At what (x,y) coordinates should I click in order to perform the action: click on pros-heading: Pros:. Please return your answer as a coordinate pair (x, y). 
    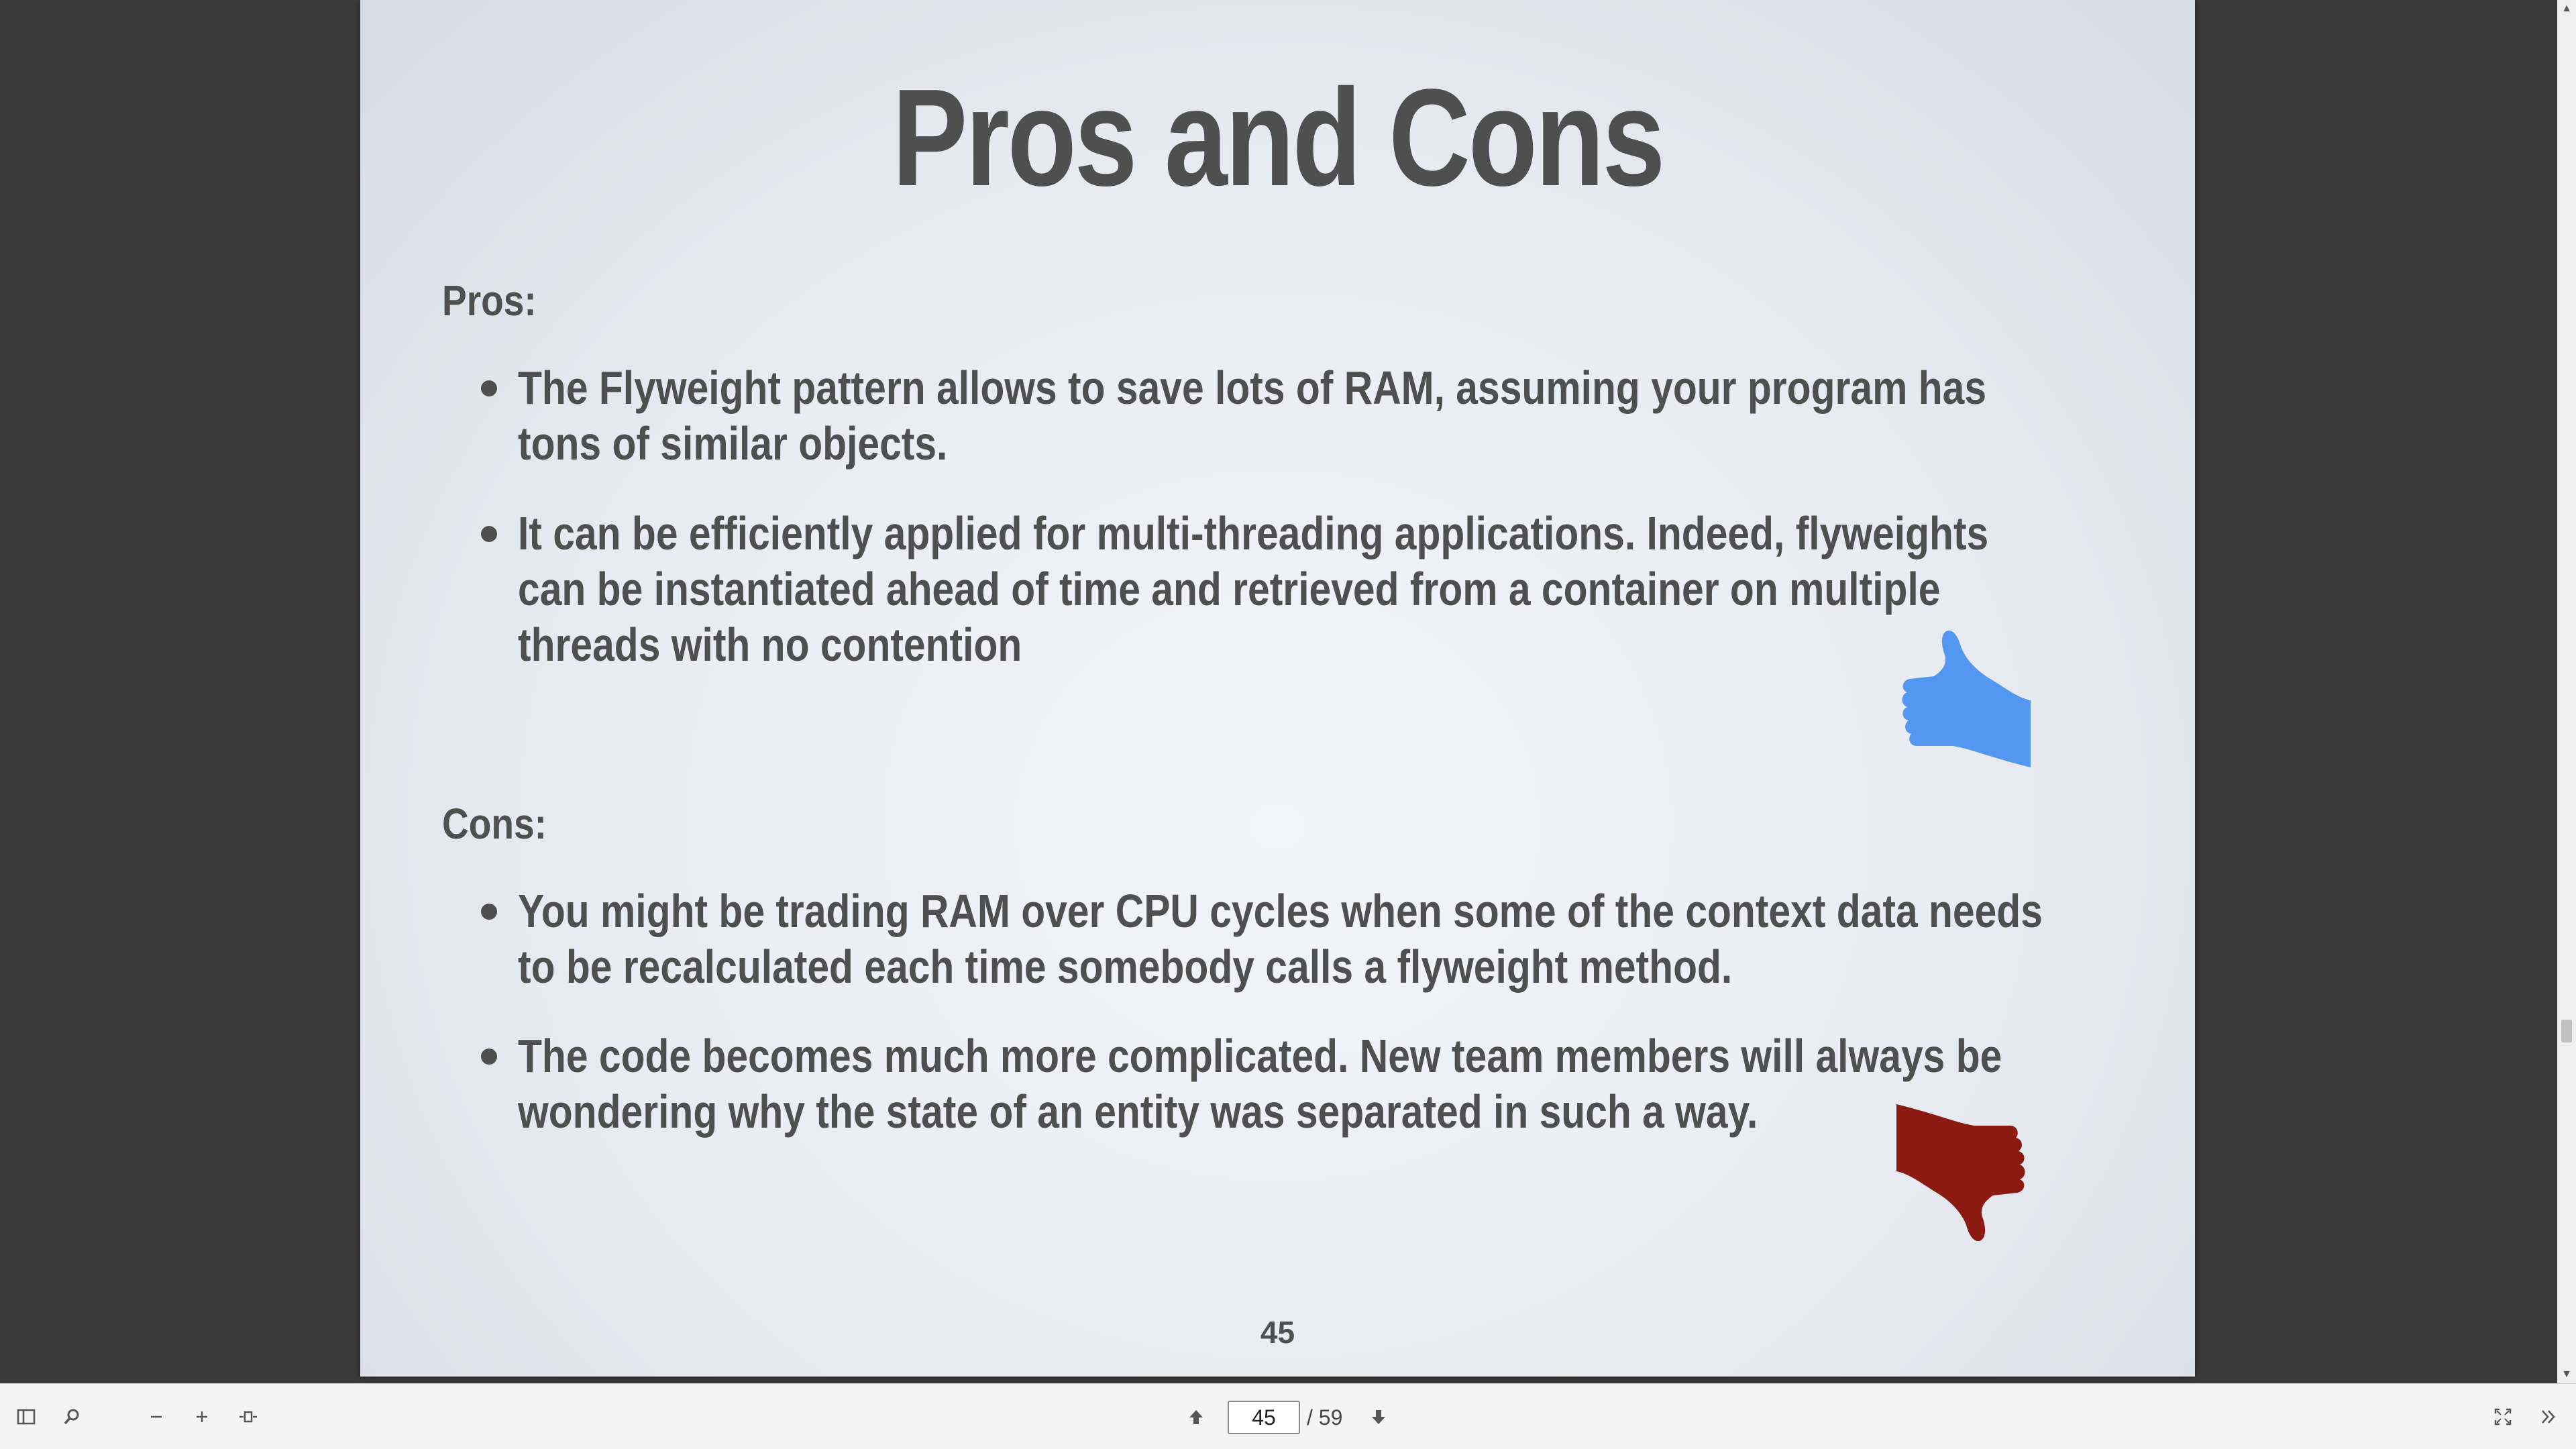
    Looking at the image, I should click on (489, 300).